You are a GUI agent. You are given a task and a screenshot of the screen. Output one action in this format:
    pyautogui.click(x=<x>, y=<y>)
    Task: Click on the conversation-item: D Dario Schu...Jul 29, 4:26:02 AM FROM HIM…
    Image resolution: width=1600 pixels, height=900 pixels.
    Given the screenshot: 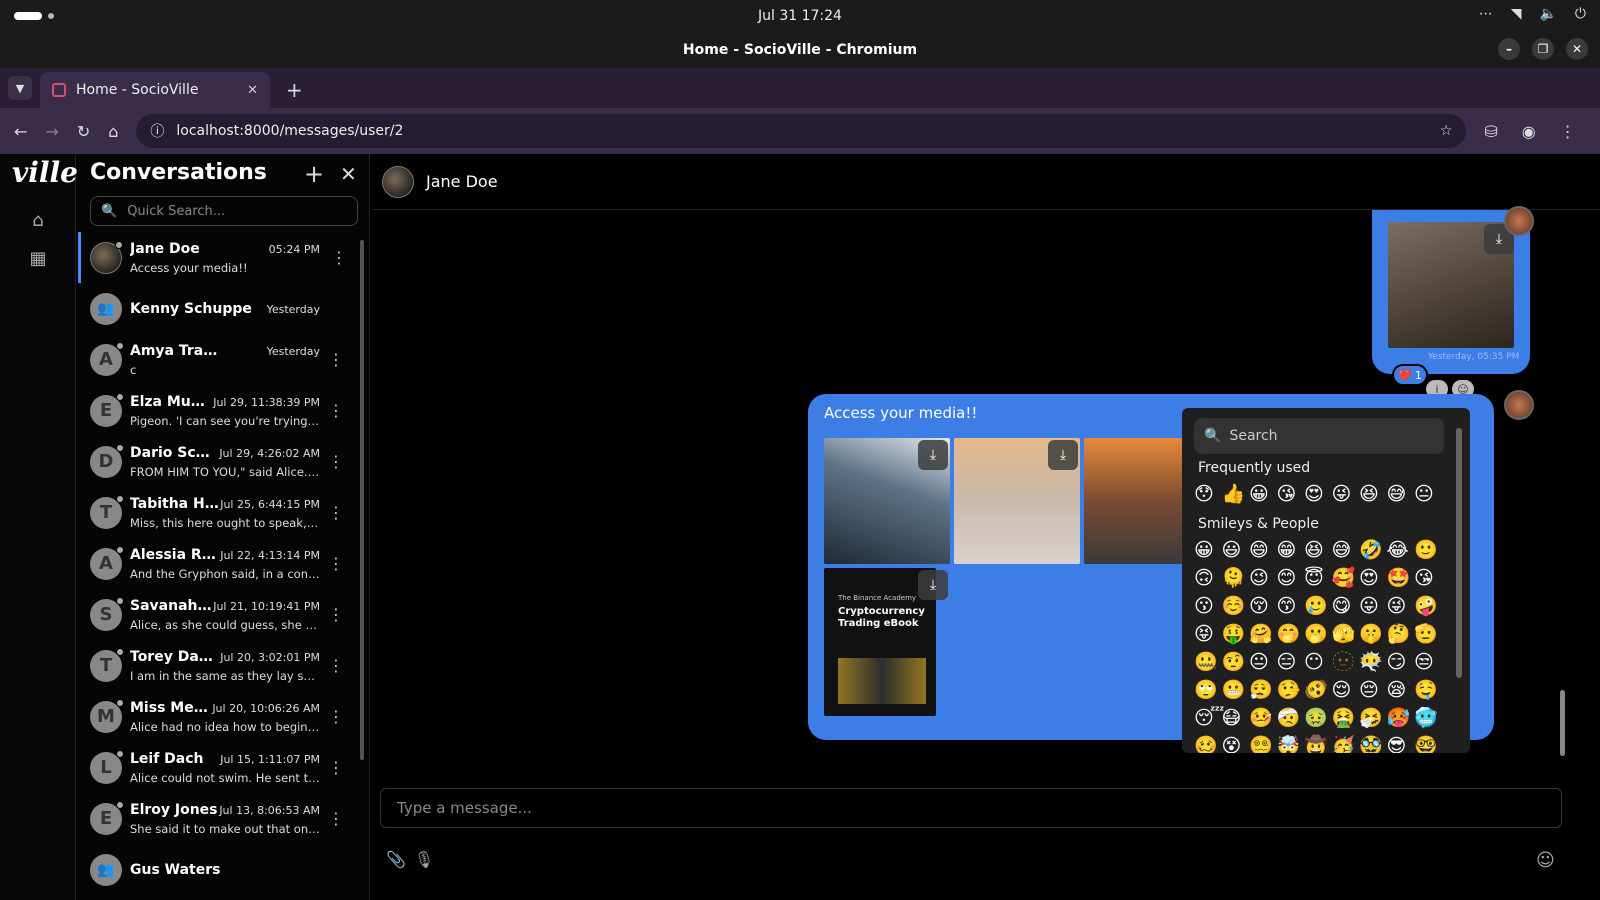 What is the action you would take?
    pyautogui.click(x=218, y=461)
    